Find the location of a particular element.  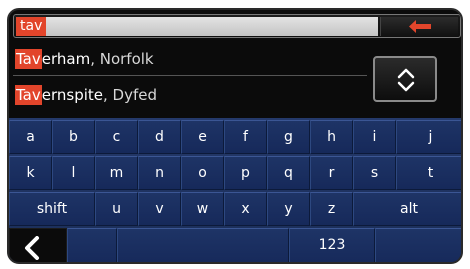

key-z: z is located at coordinates (331, 209).